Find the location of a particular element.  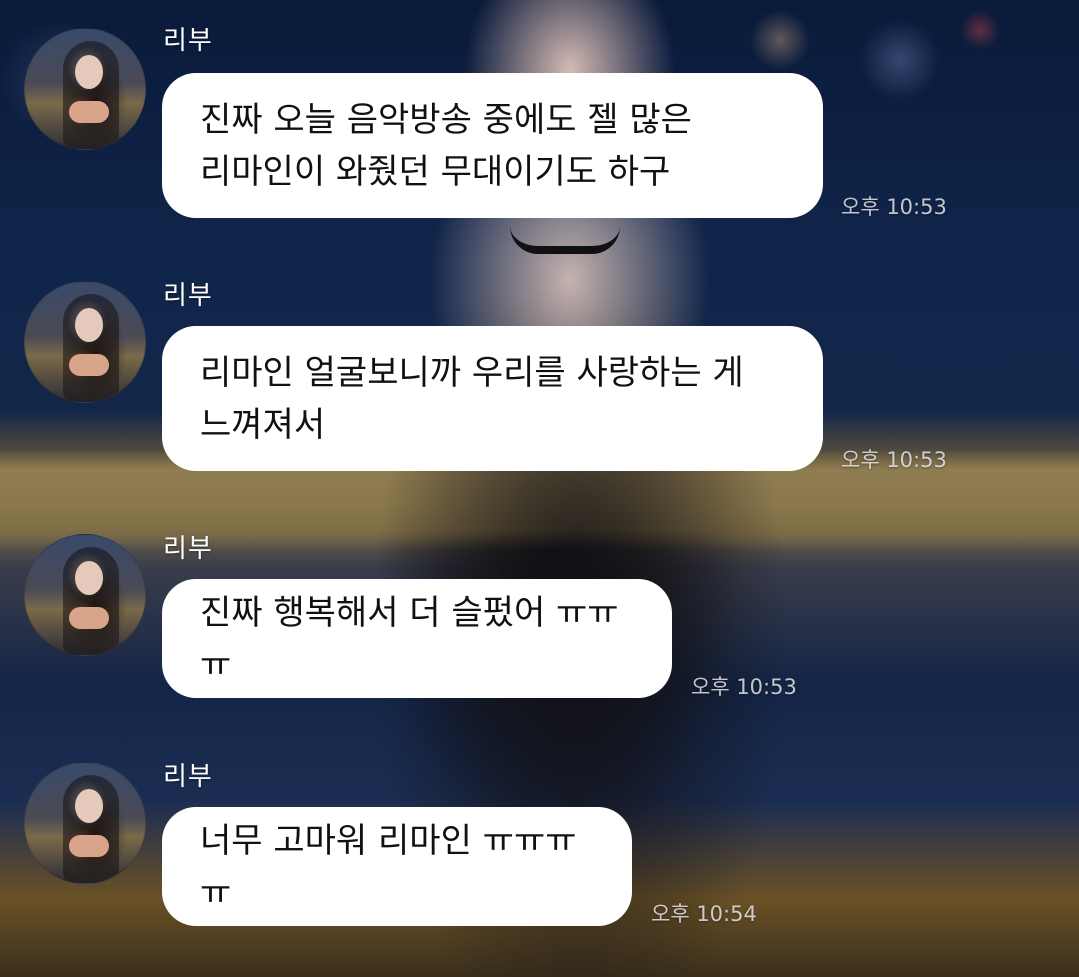

message-bubble: 리마인 얼굴보니까 우리를 사랑하는 게 느껴져서 is located at coordinates (492, 398).